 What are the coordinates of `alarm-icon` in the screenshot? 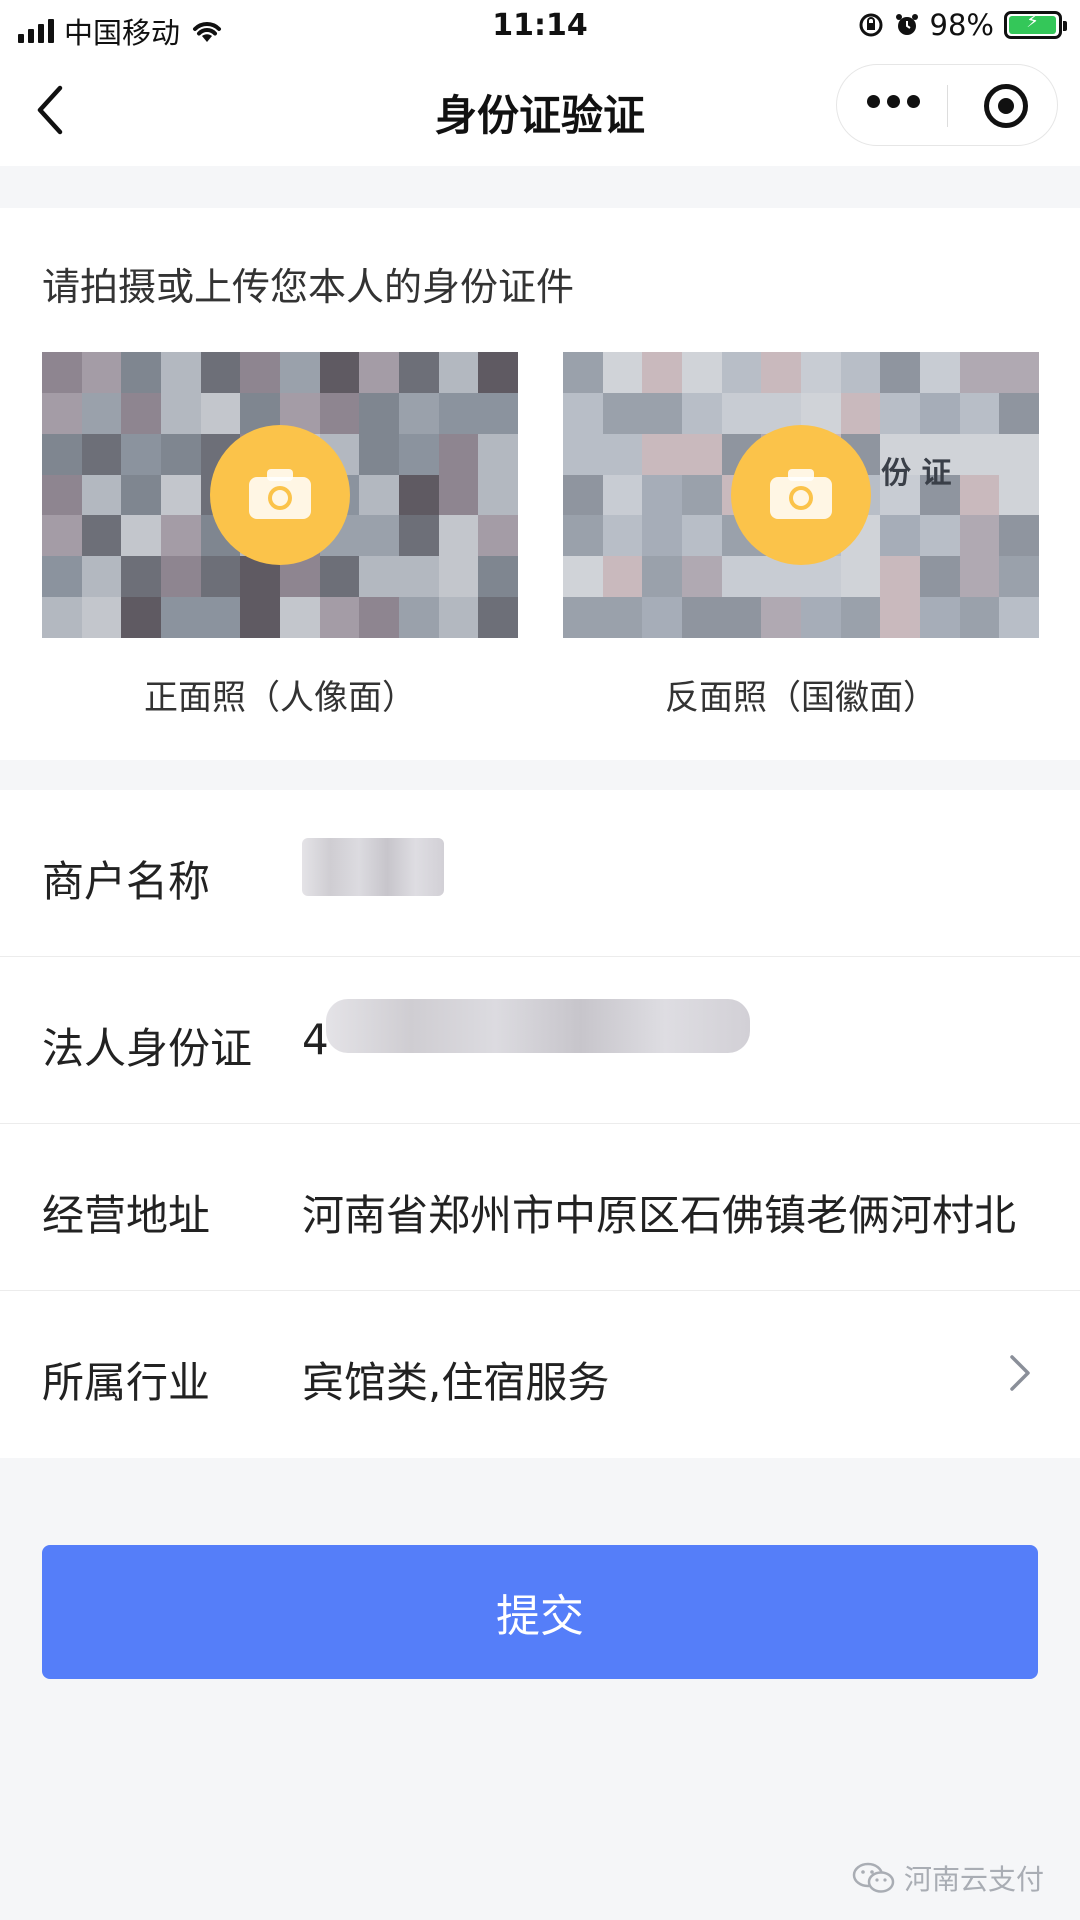 It's located at (906, 24).